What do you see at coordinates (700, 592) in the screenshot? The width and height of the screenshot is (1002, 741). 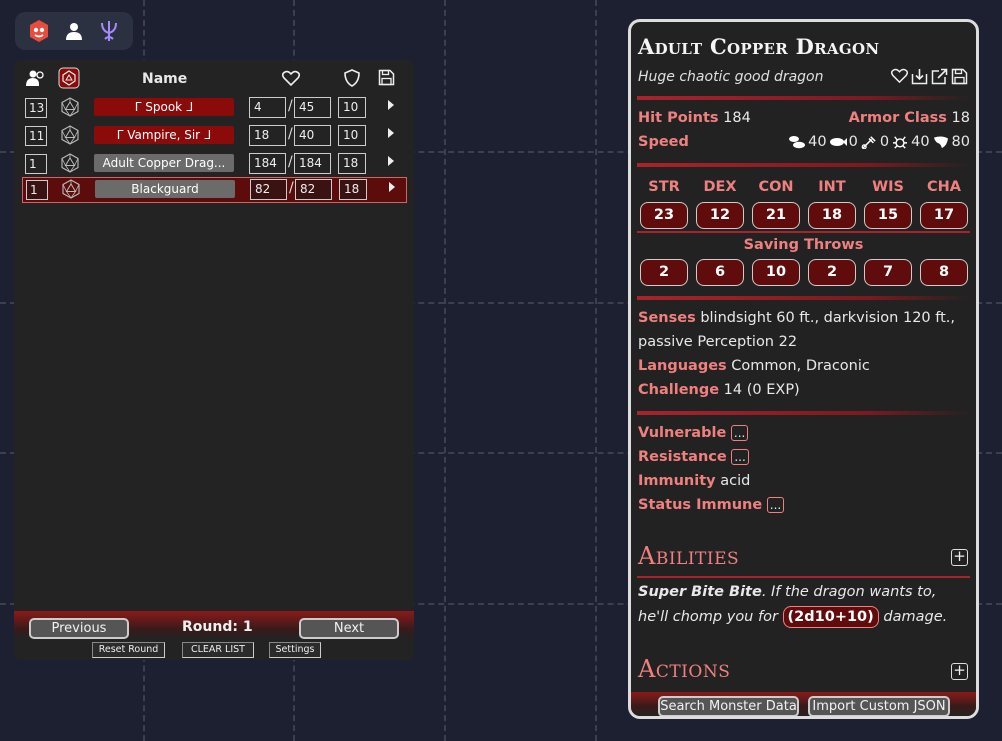 I see `ability-name: Super Bite Bite` at bounding box center [700, 592].